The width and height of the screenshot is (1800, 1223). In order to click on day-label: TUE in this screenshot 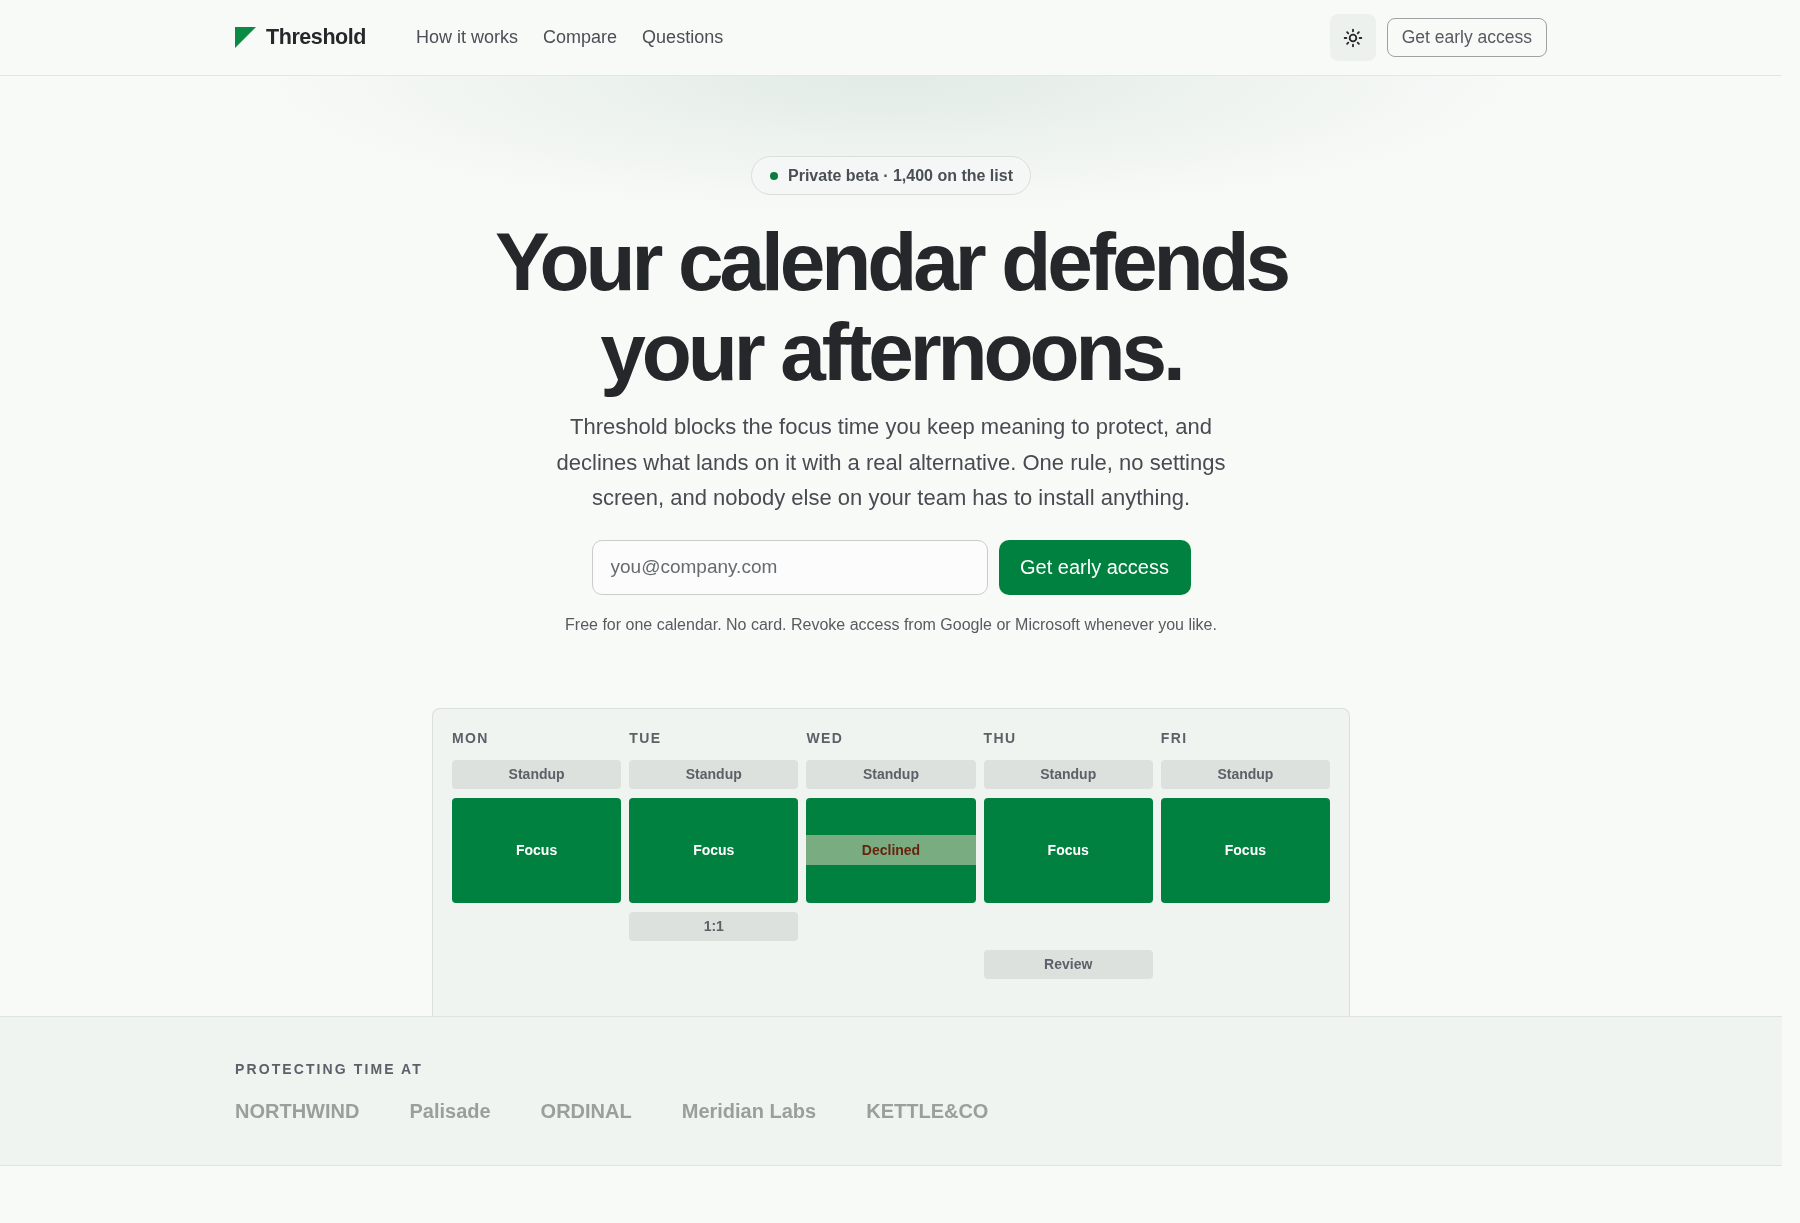, I will do `click(645, 738)`.